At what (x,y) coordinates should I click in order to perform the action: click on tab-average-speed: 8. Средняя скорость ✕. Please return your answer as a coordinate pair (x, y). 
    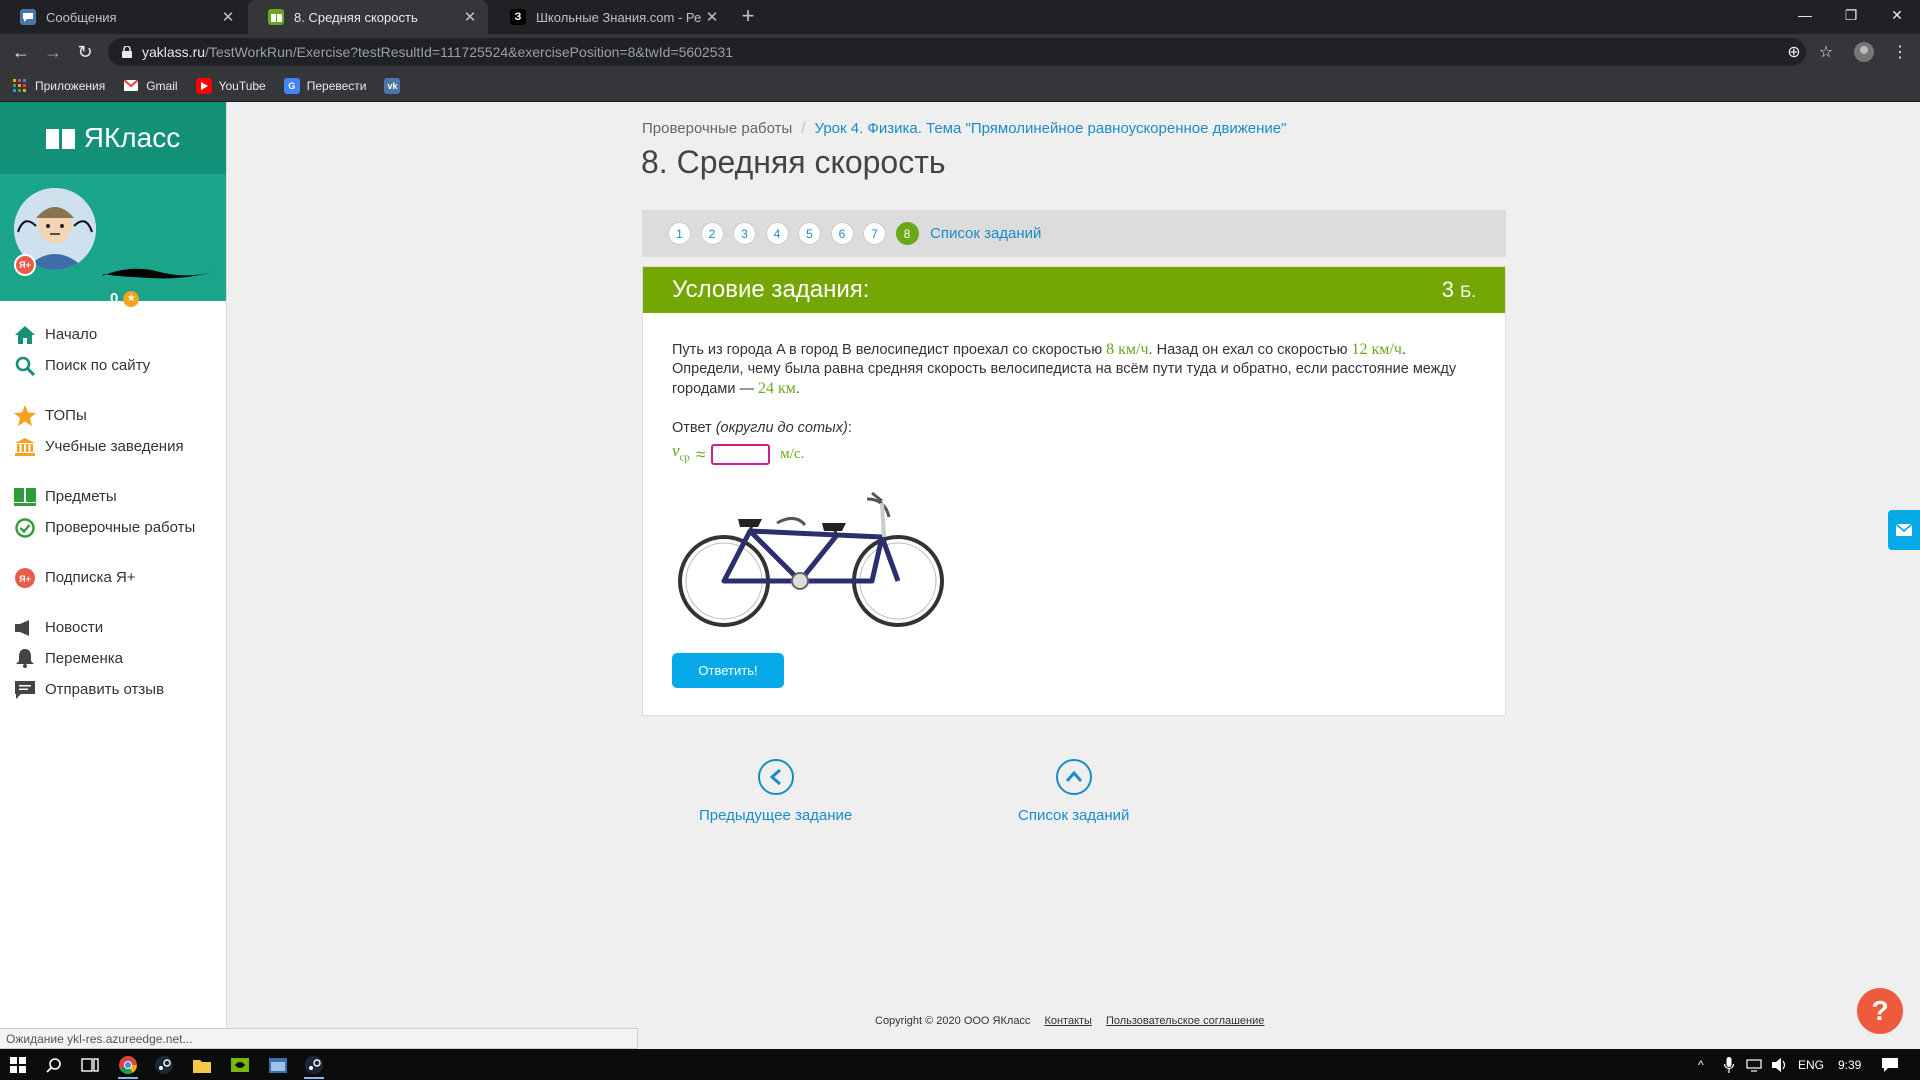
    Looking at the image, I should click on (368, 17).